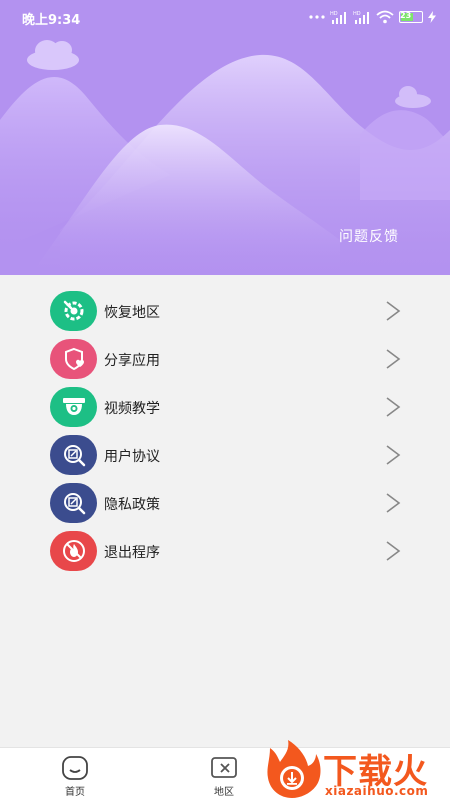 The image size is (450, 800). I want to click on feedback-link: 问题反馈, so click(369, 236).